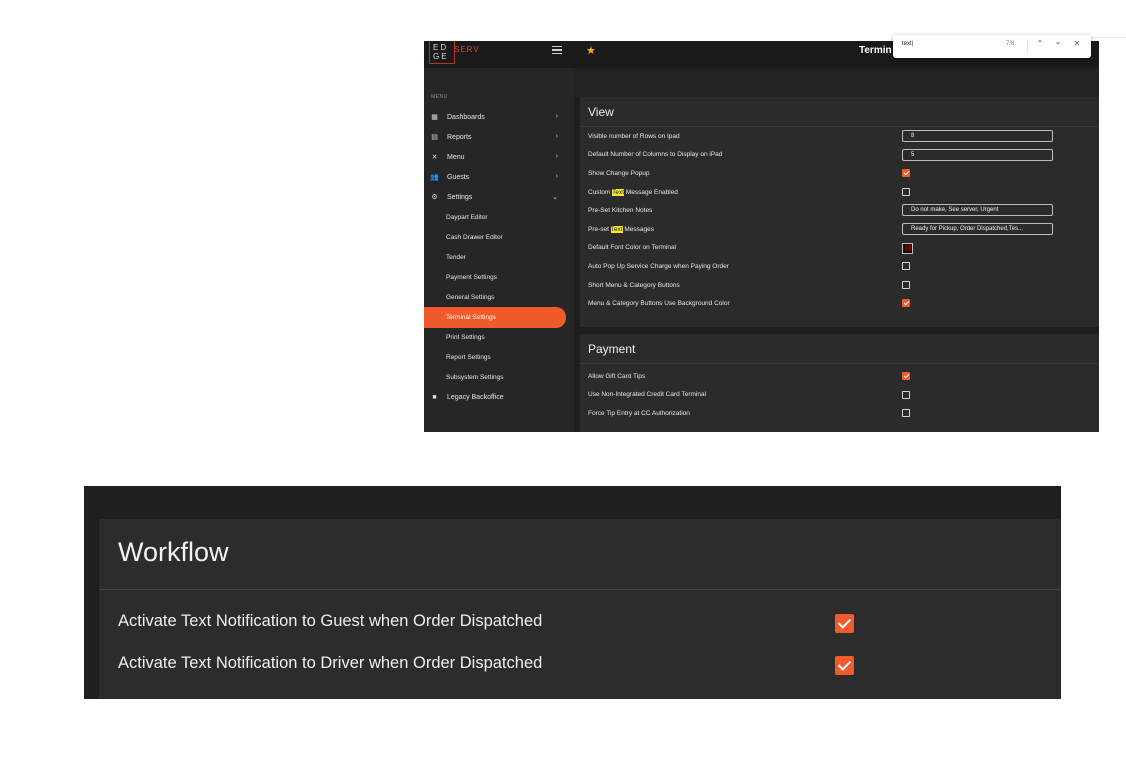 This screenshot has width=1126, height=767. What do you see at coordinates (875, 50) in the screenshot?
I see `page-title: Termin` at bounding box center [875, 50].